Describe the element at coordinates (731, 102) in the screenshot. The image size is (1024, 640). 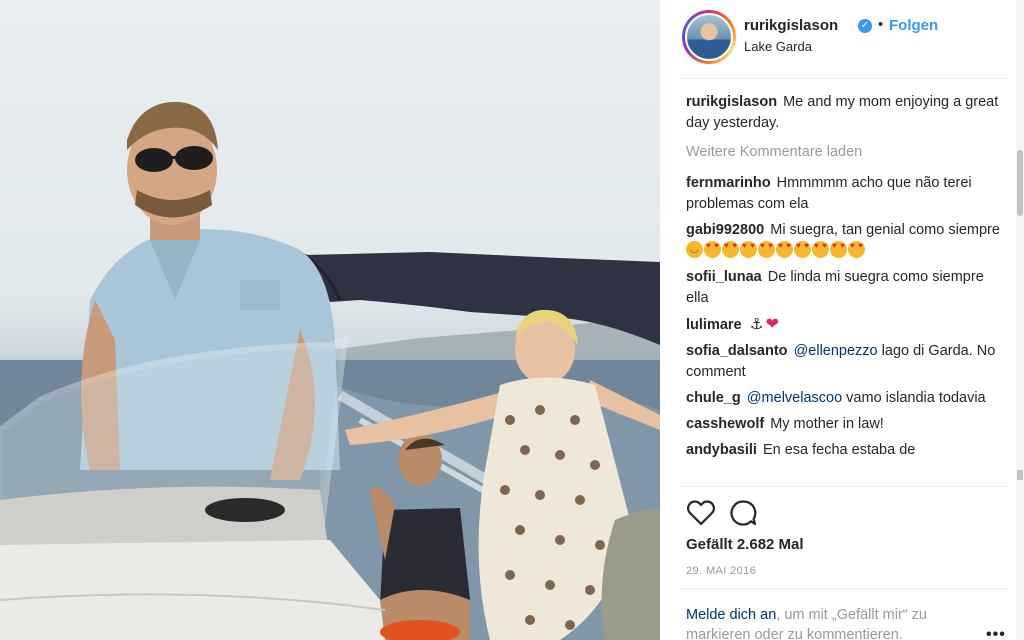
I see `caption-username: rurikgislason` at that location.